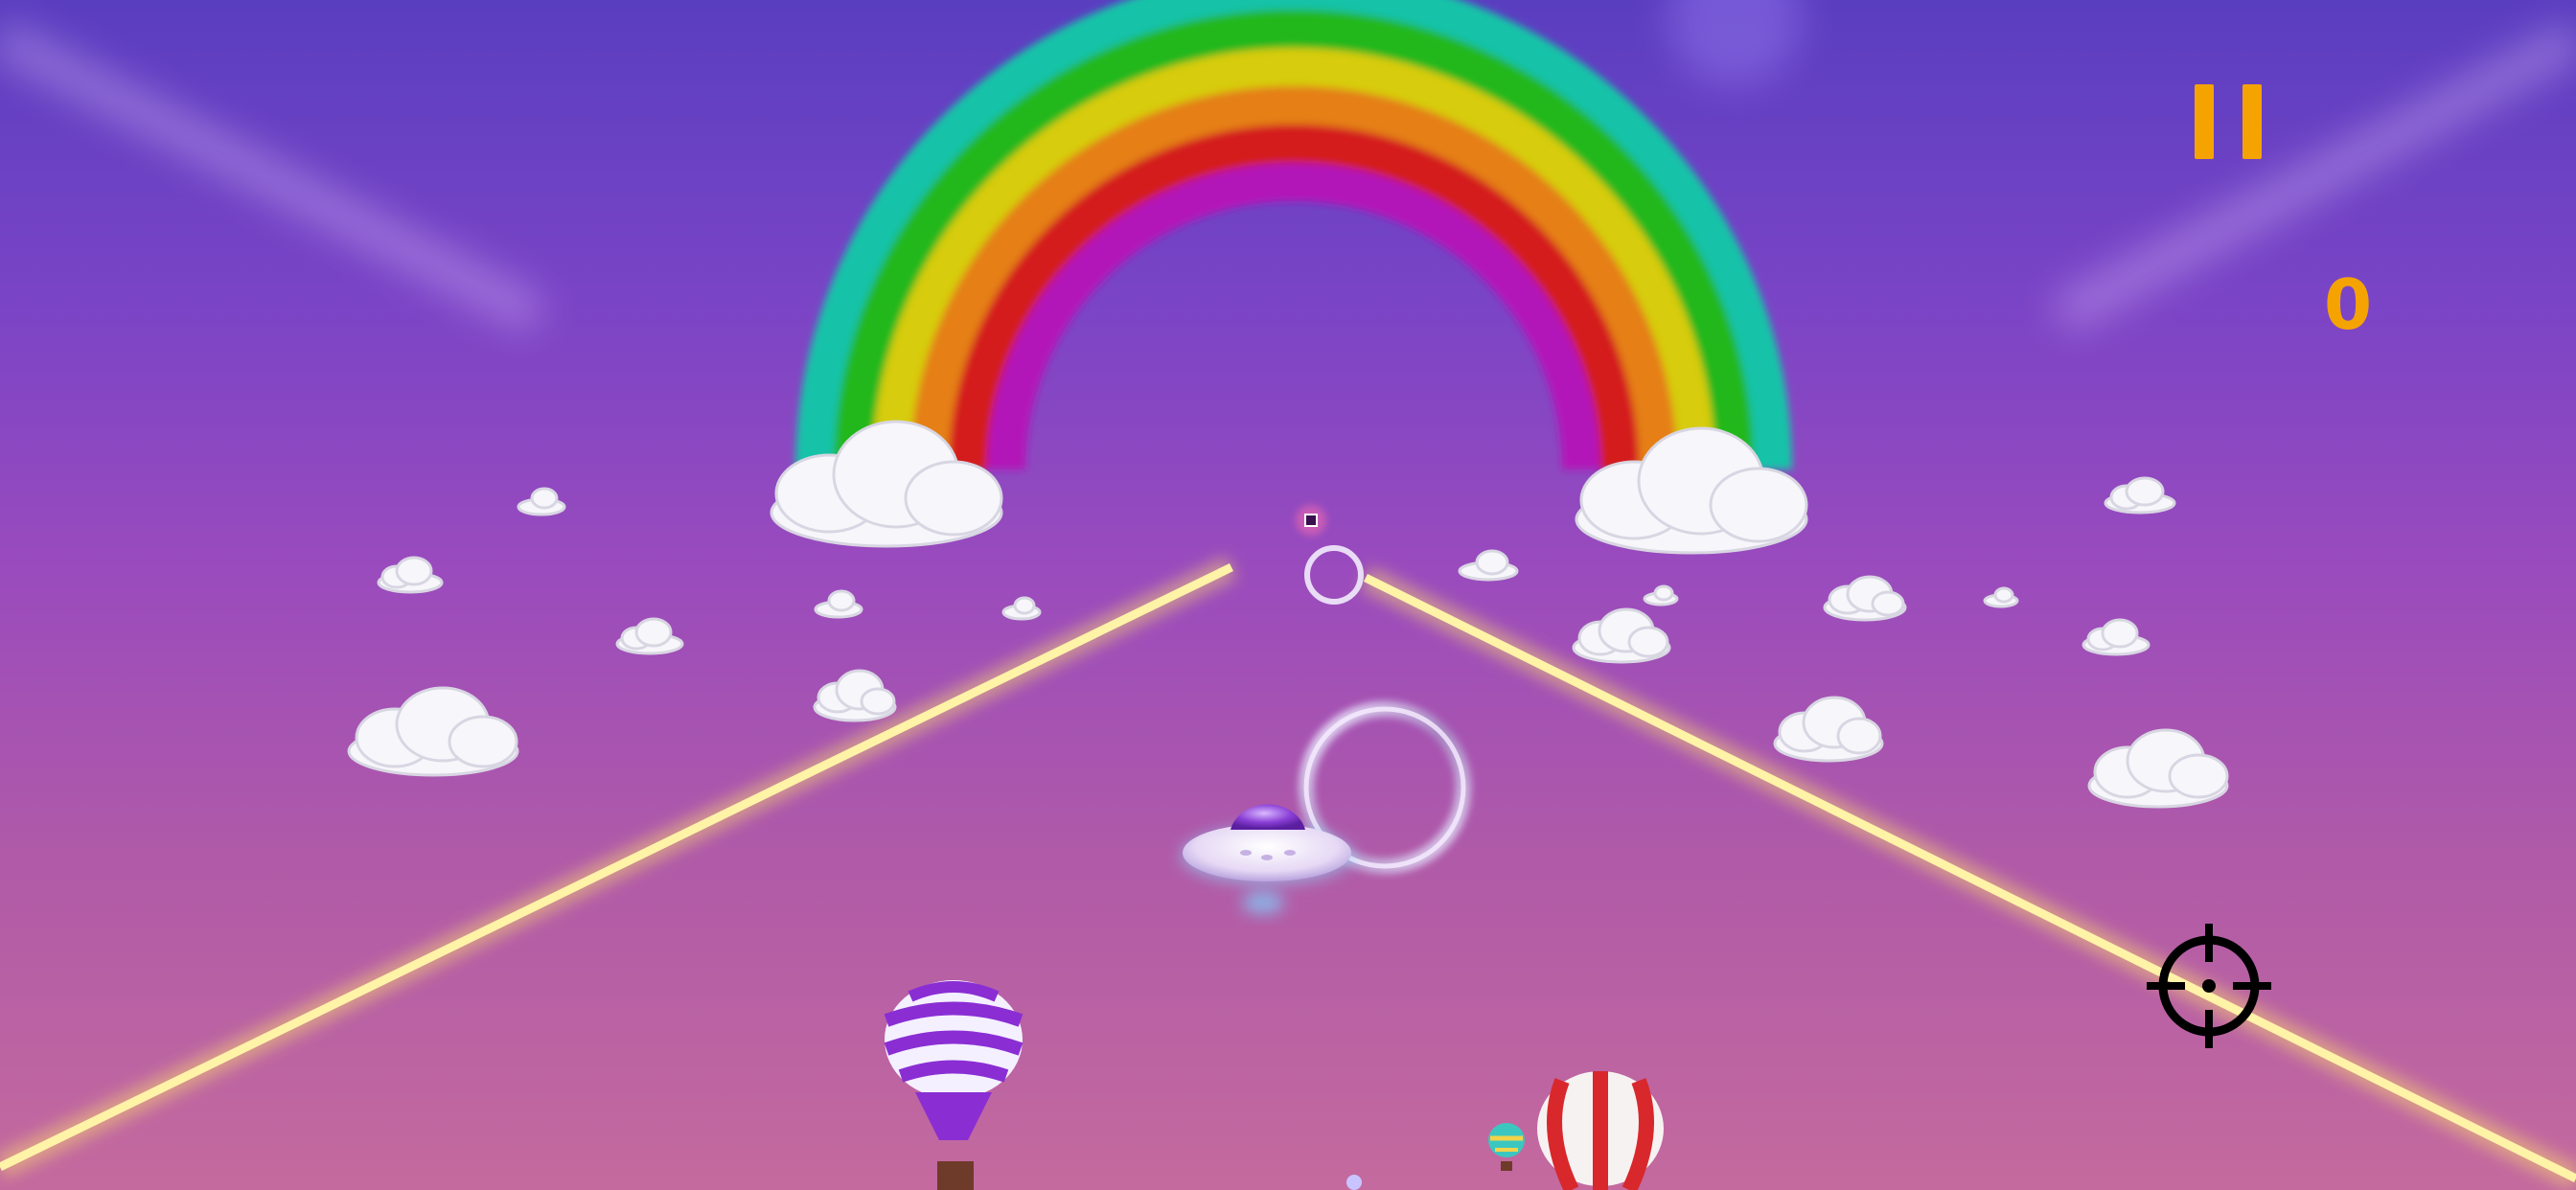  Describe the element at coordinates (1600, 1131) in the screenshot. I see `balloon-red` at that location.